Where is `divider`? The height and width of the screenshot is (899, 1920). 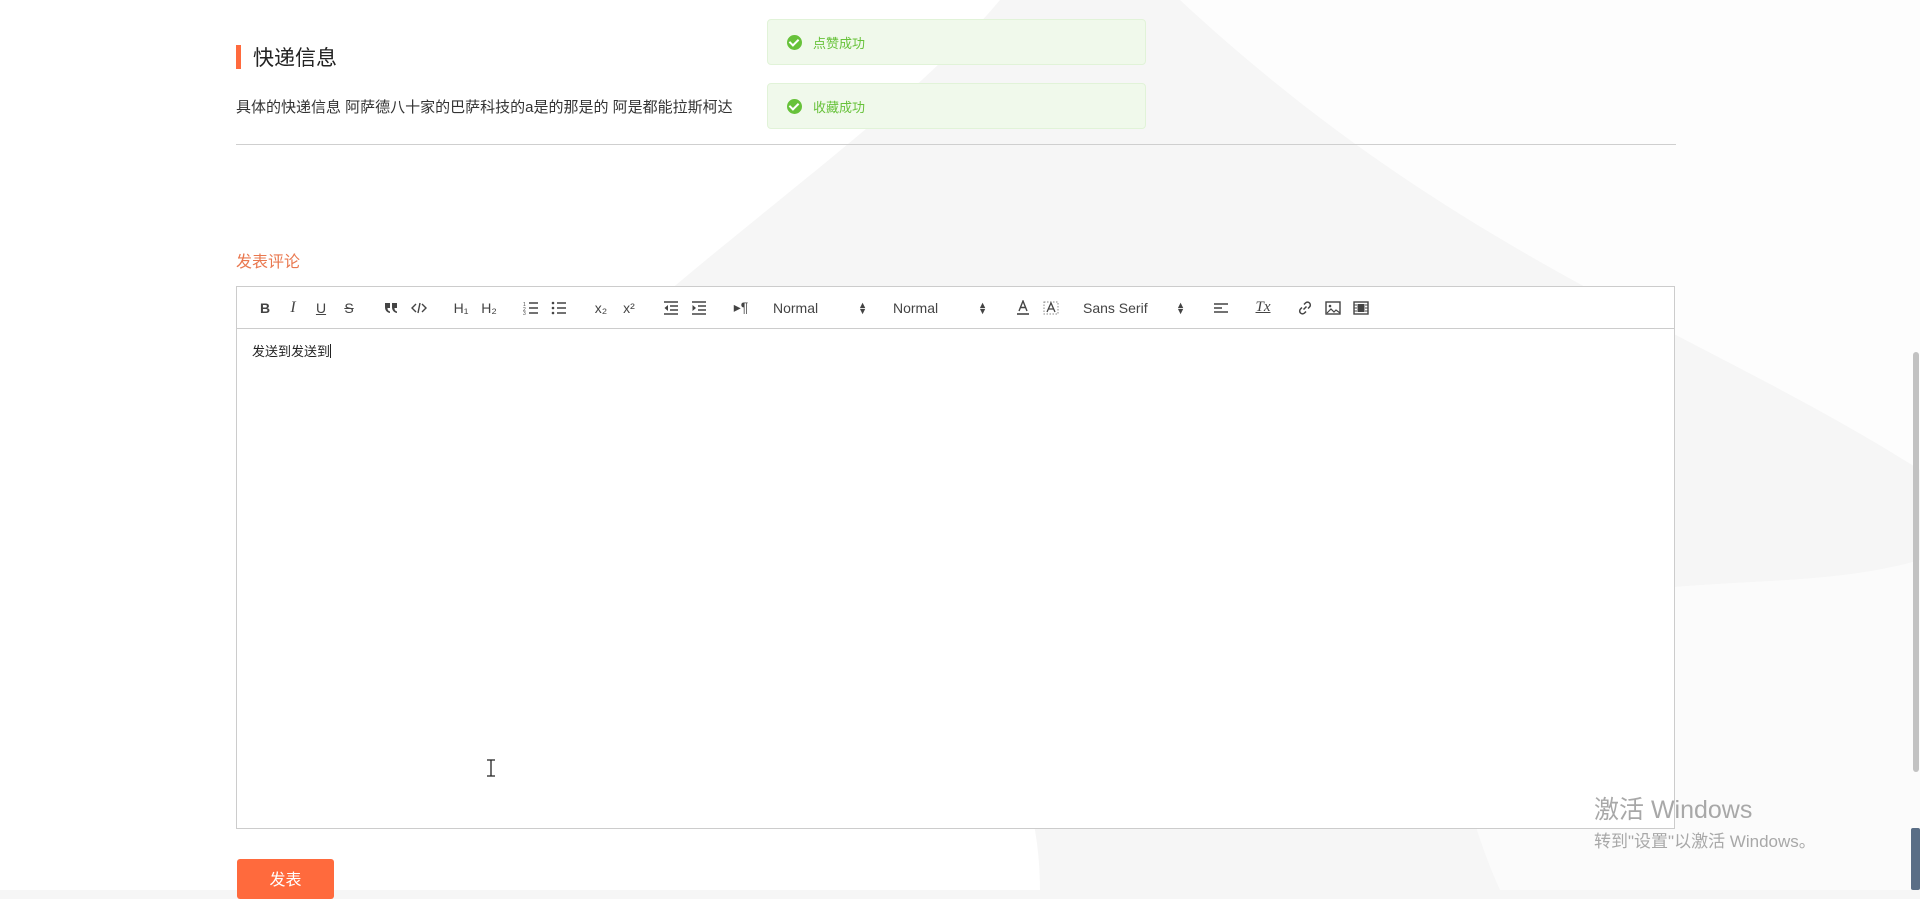
divider is located at coordinates (956, 144).